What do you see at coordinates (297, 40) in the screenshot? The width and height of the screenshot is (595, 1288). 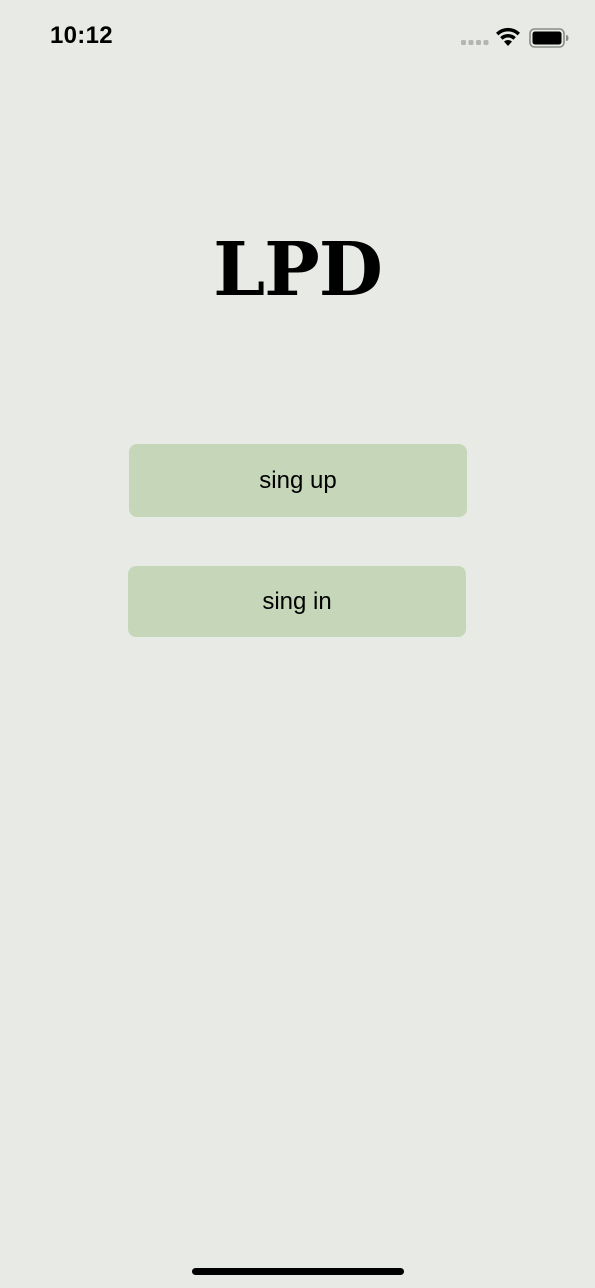 I see `status-bar: 10:12` at bounding box center [297, 40].